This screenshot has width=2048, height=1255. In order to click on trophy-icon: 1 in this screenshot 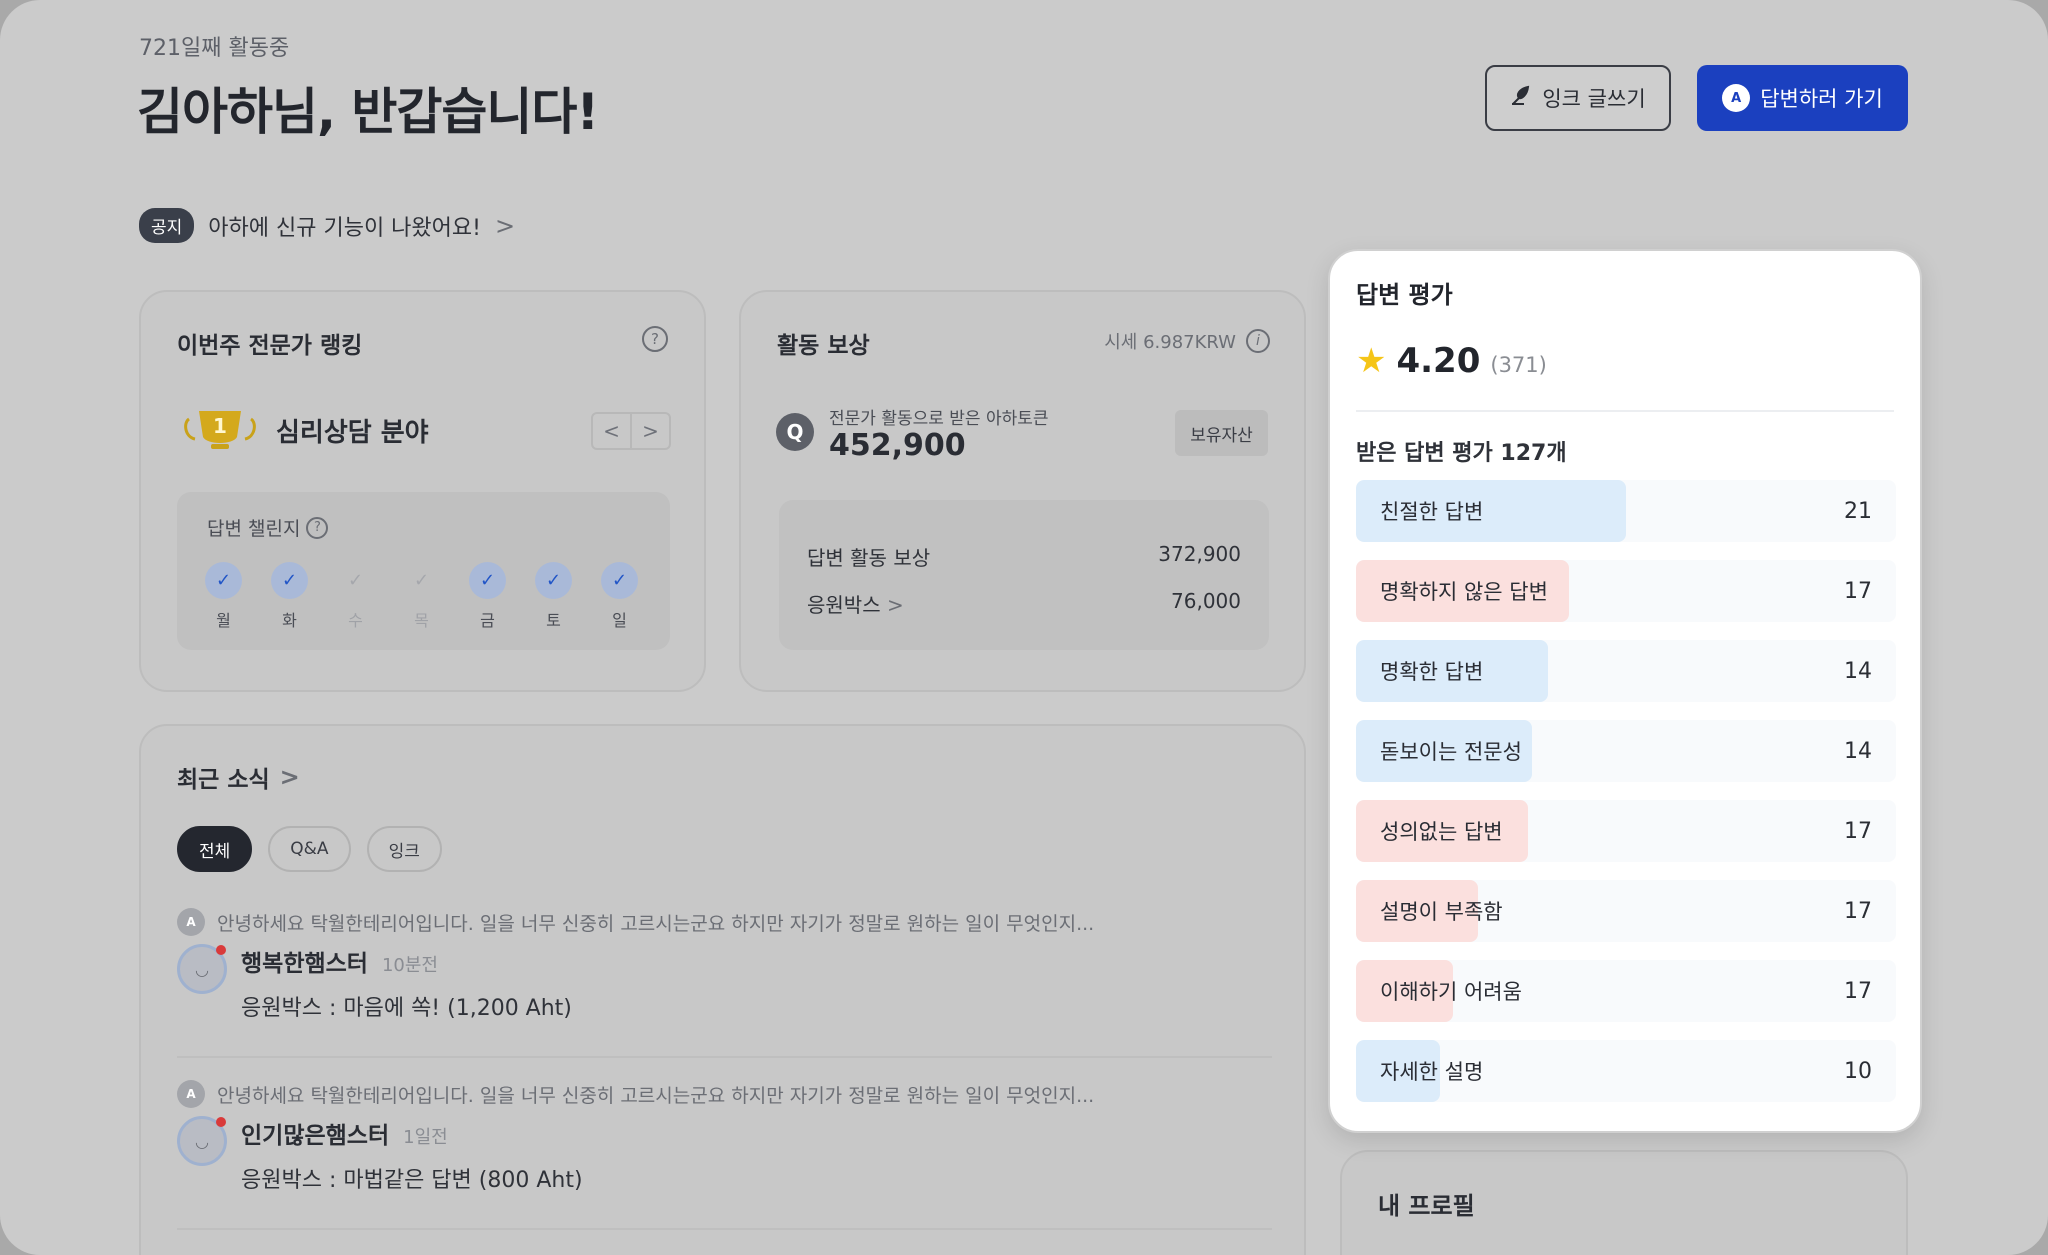, I will do `click(220, 430)`.